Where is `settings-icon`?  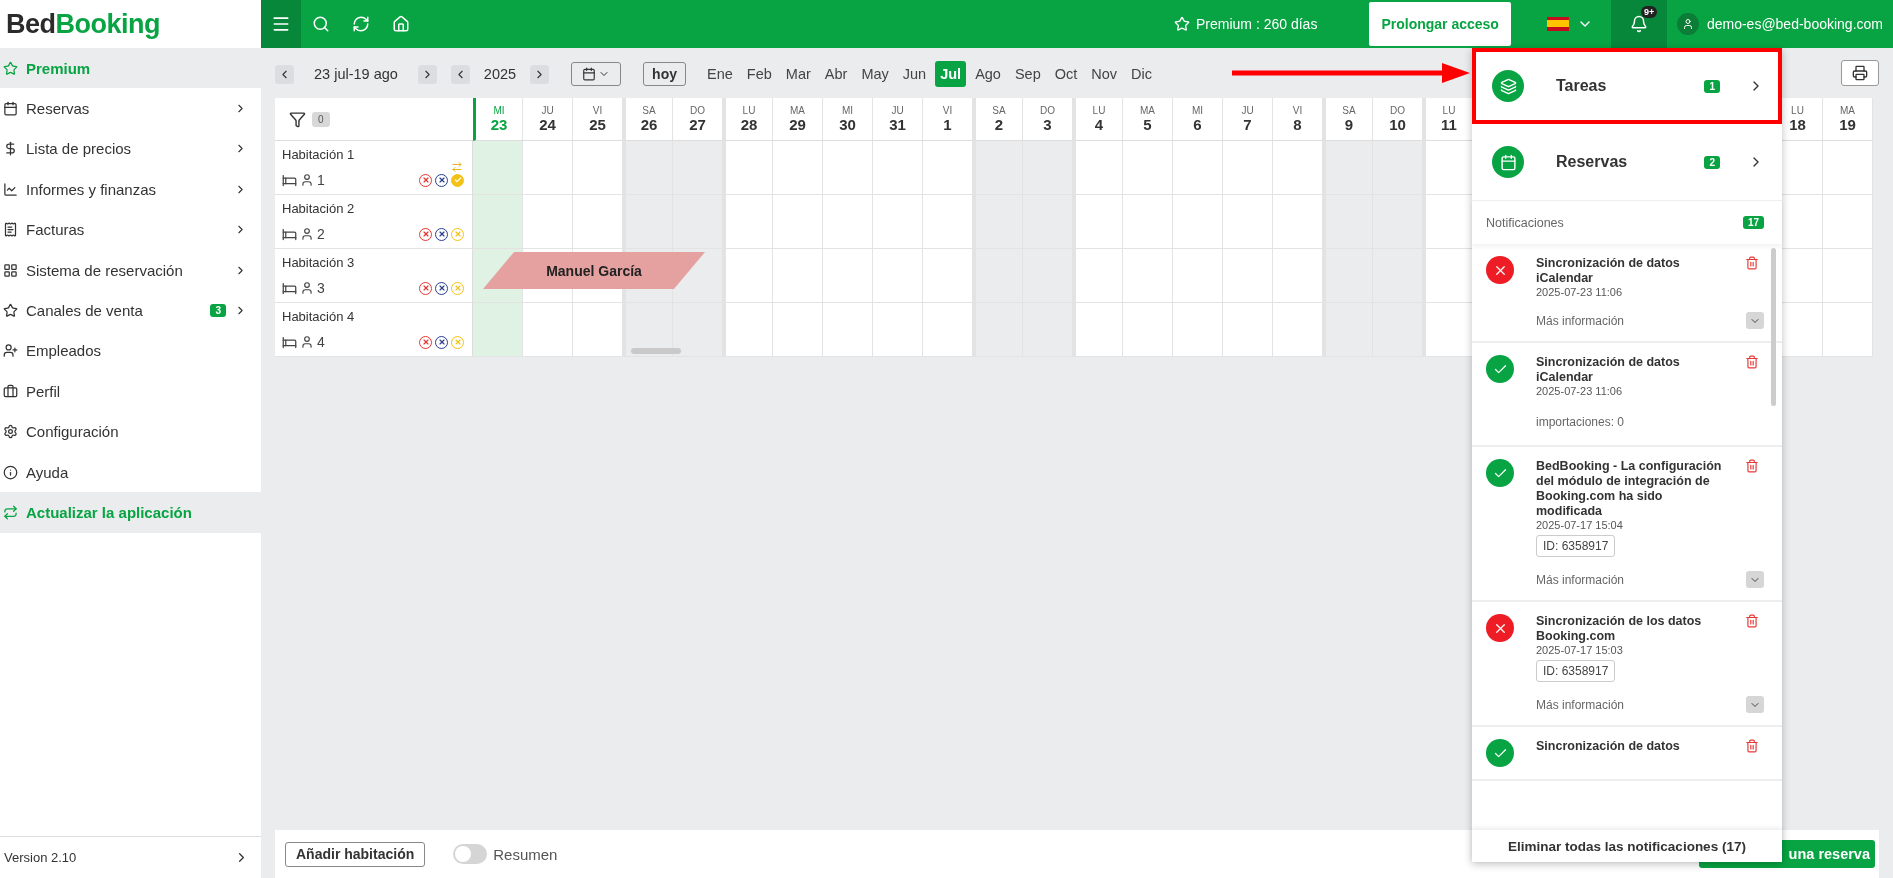
settings-icon is located at coordinates (10, 432).